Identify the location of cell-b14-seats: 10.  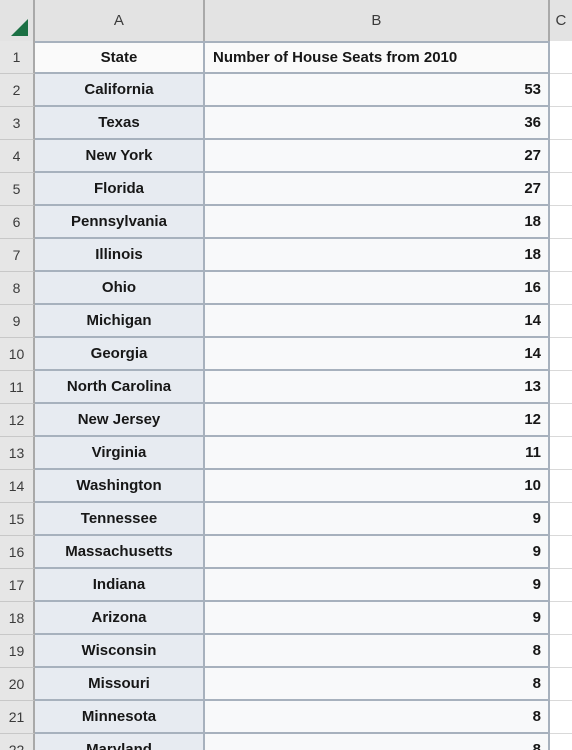
(377, 486).